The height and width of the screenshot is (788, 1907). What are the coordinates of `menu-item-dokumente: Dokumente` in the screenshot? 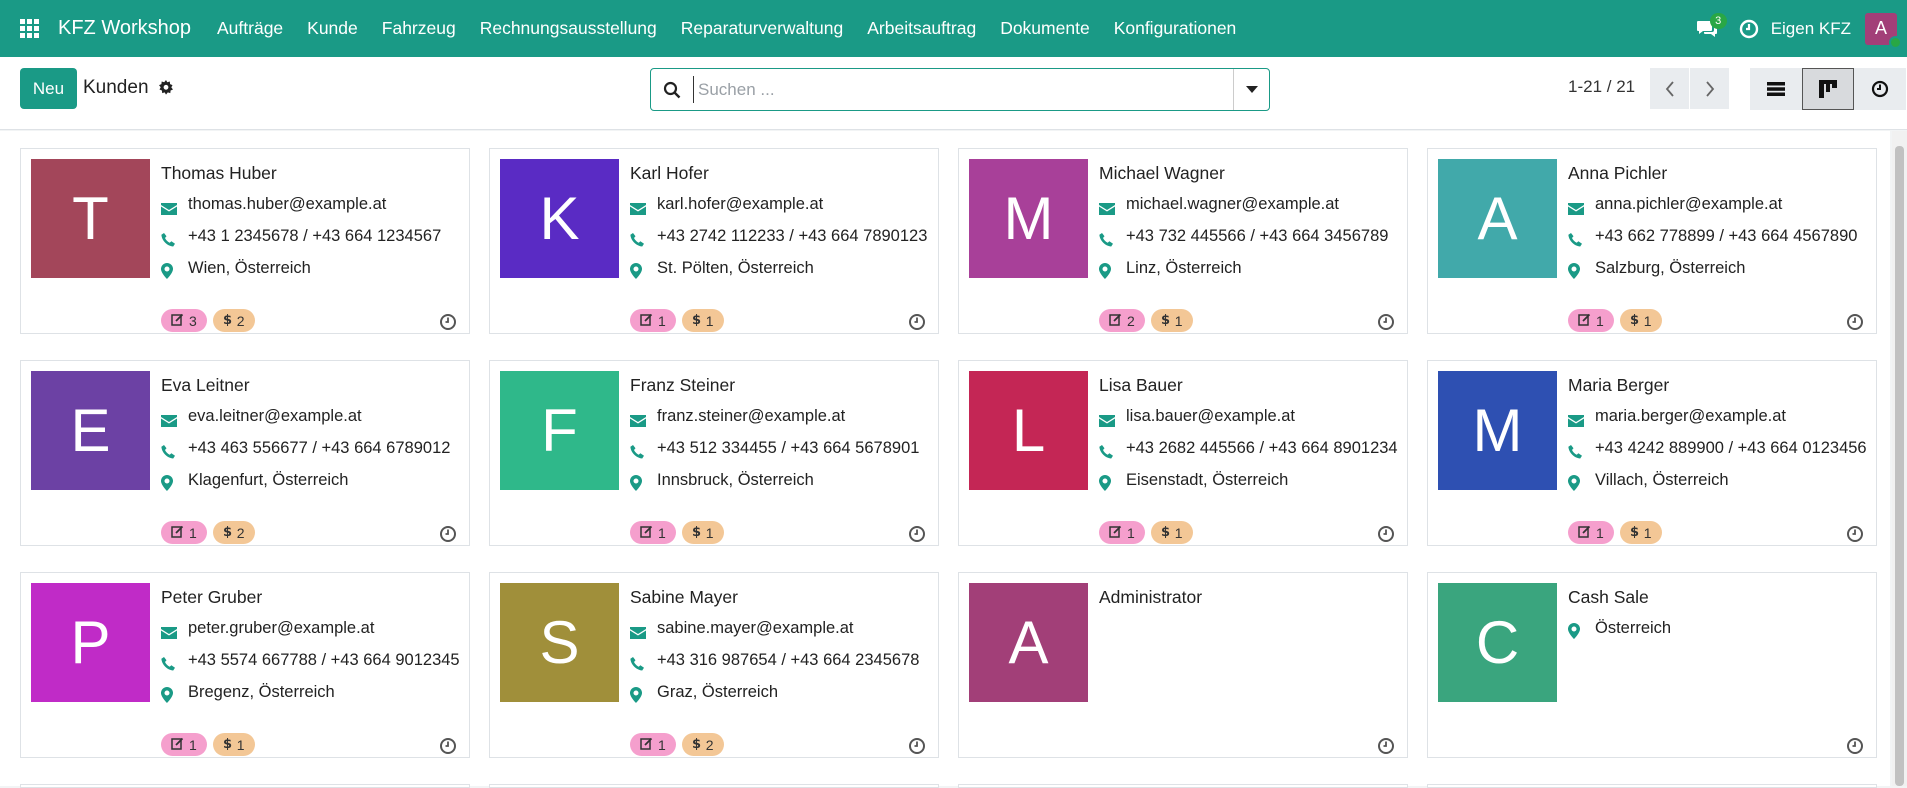 It's located at (1045, 28).